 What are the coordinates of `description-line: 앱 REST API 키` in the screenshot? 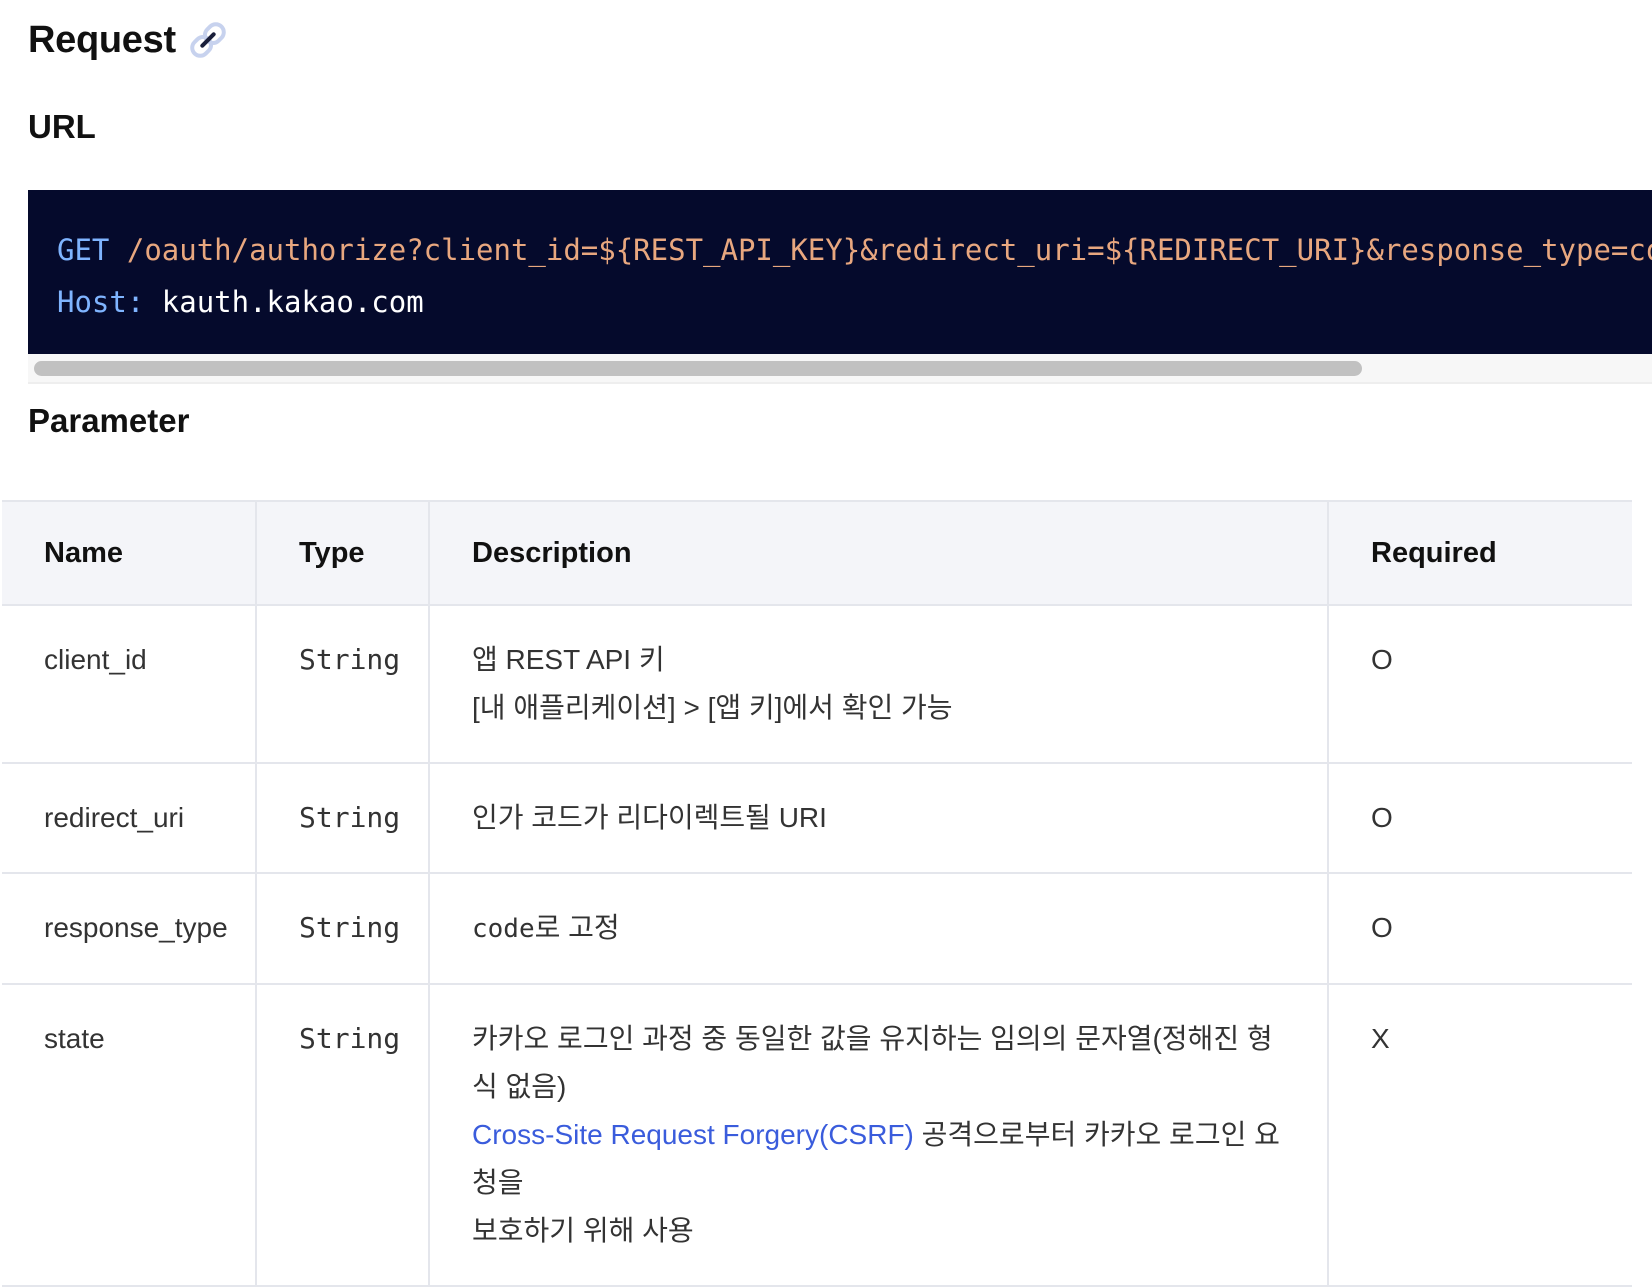 It's located at (568, 659).